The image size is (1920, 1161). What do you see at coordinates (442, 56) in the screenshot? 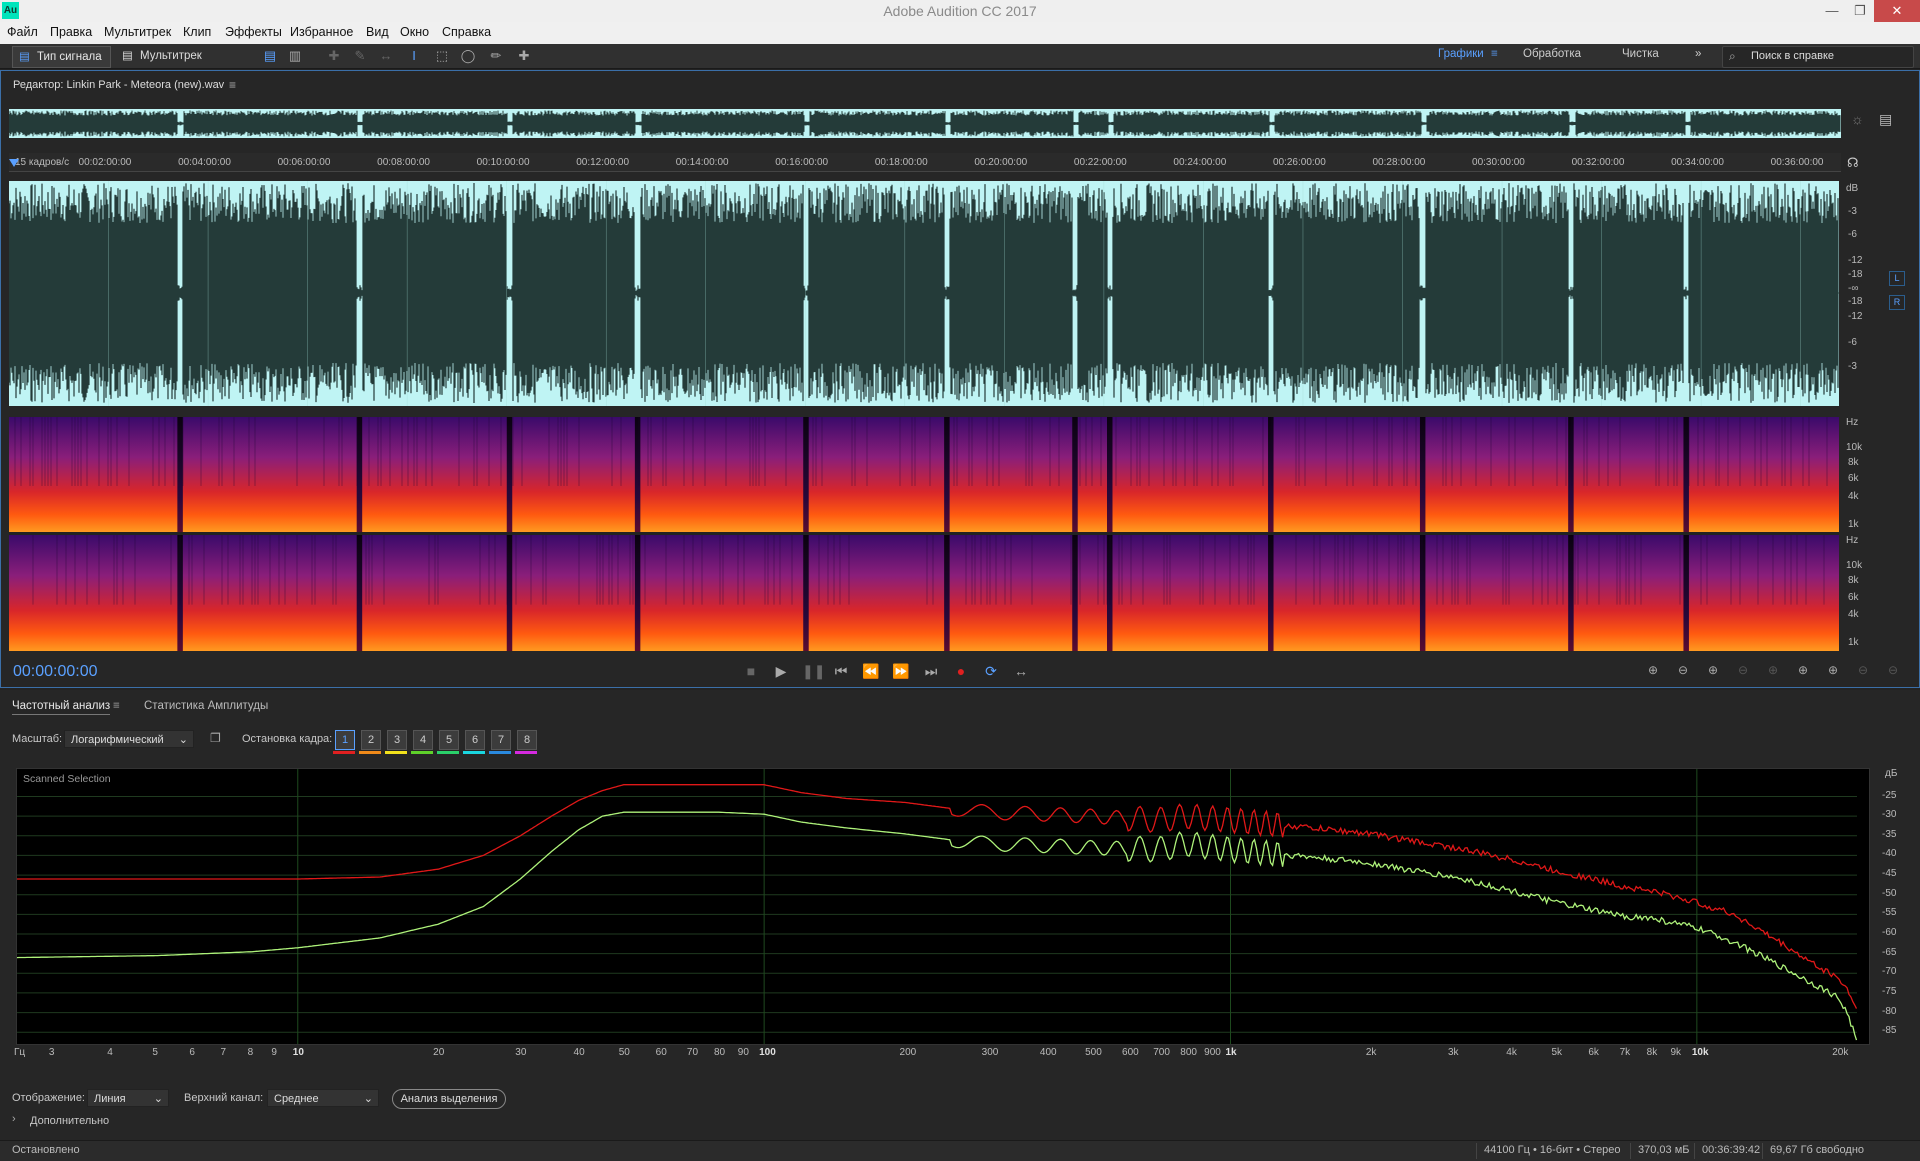
I see `marquee-tool-icon: ⬚` at bounding box center [442, 56].